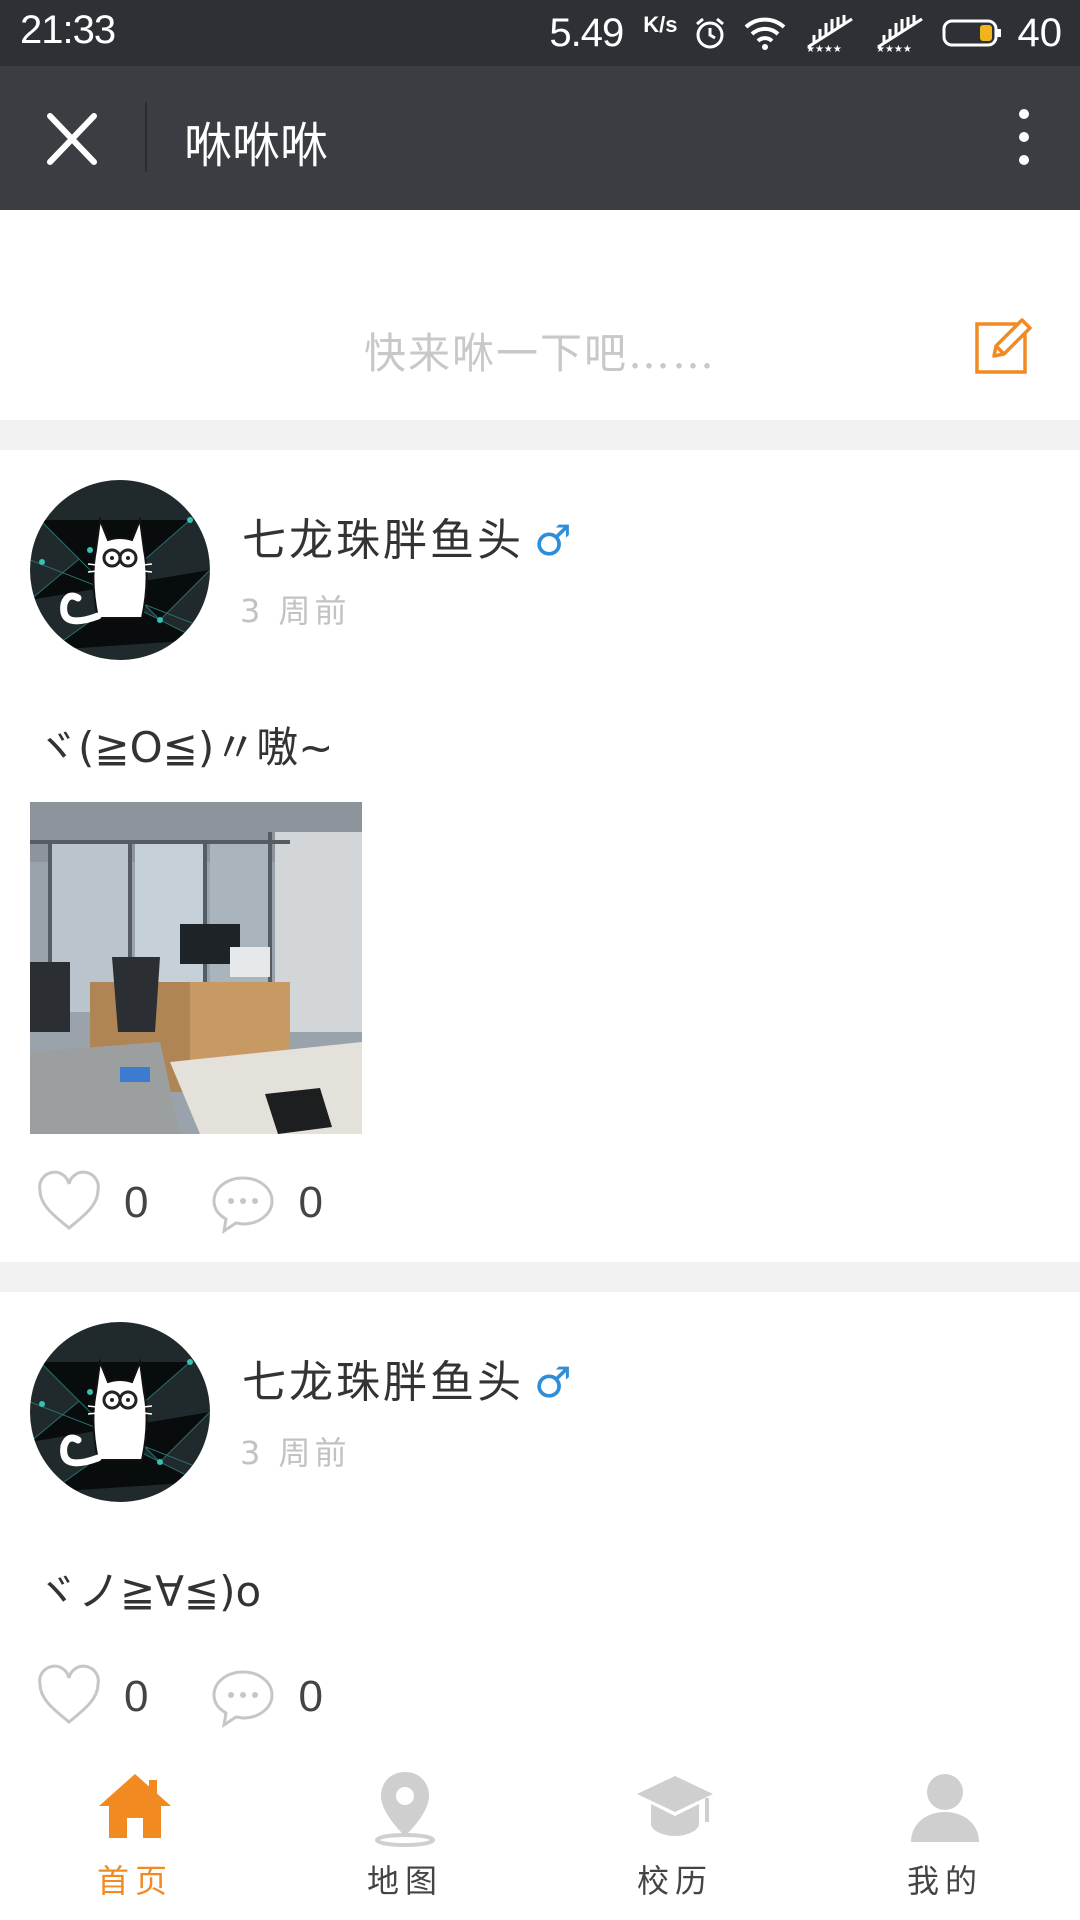 The image size is (1080, 1920). Describe the element at coordinates (709, 33) in the screenshot. I see `alarm-icon` at that location.